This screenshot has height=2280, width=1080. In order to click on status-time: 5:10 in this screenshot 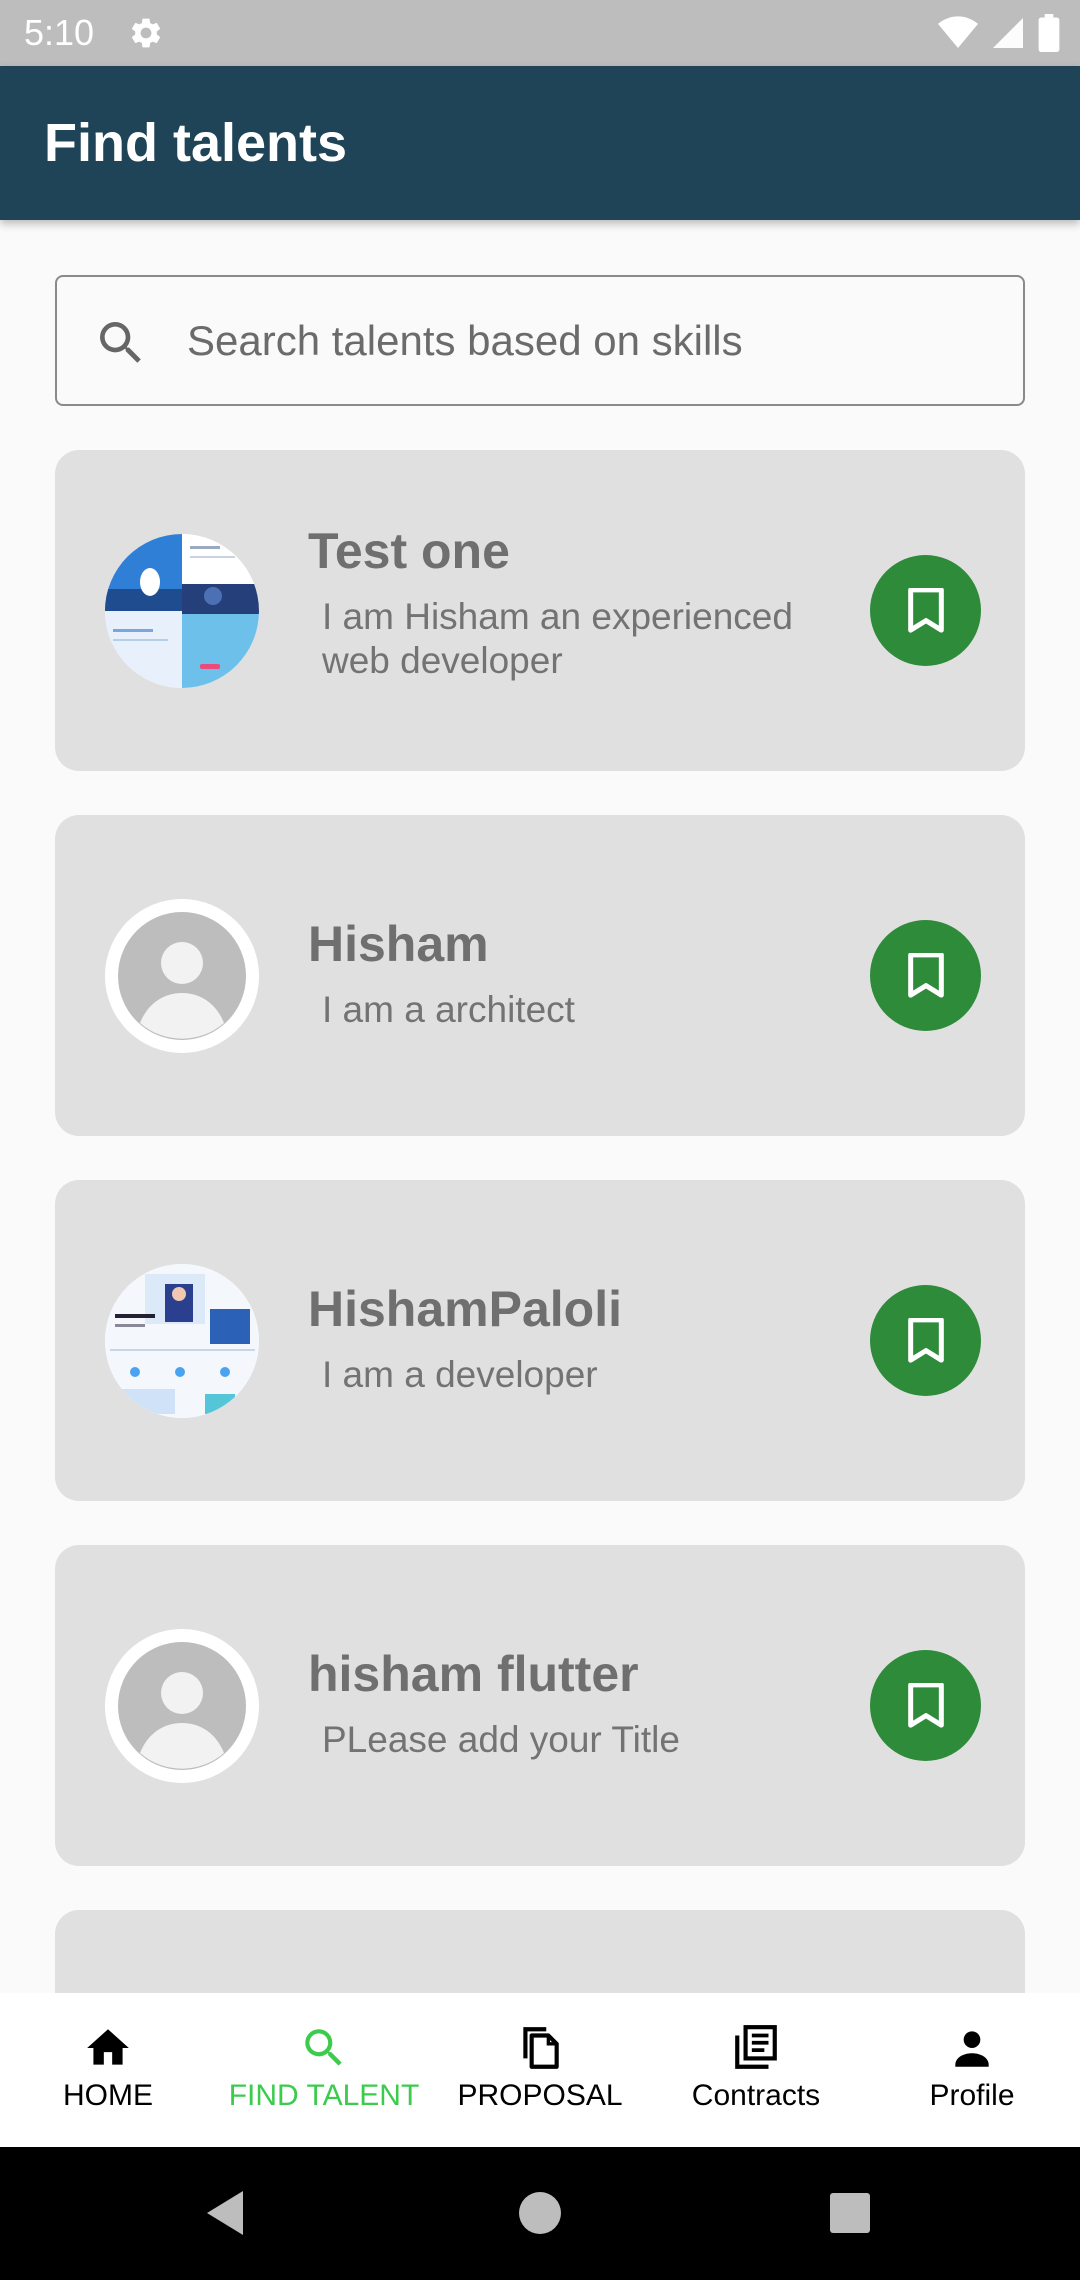, I will do `click(59, 32)`.